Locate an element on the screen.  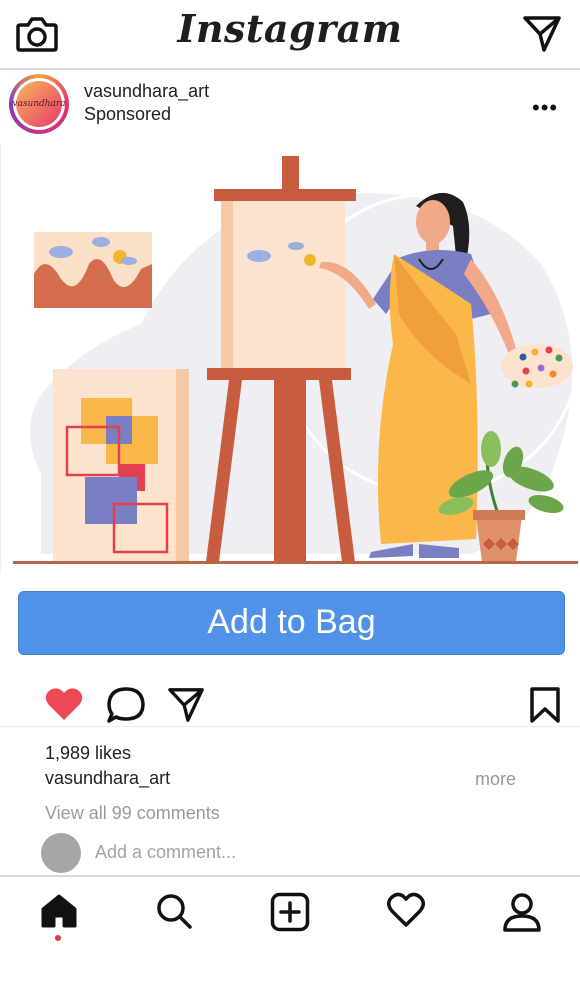
heart-filled-icon is located at coordinates (64, 704).